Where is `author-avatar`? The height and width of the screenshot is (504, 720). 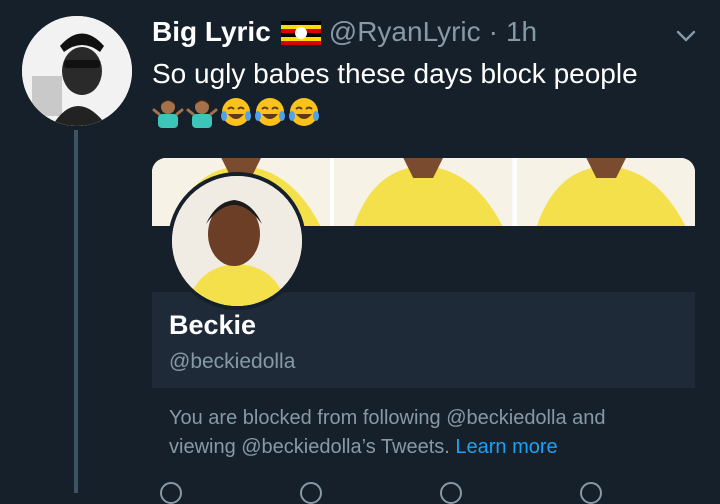
author-avatar is located at coordinates (77, 71).